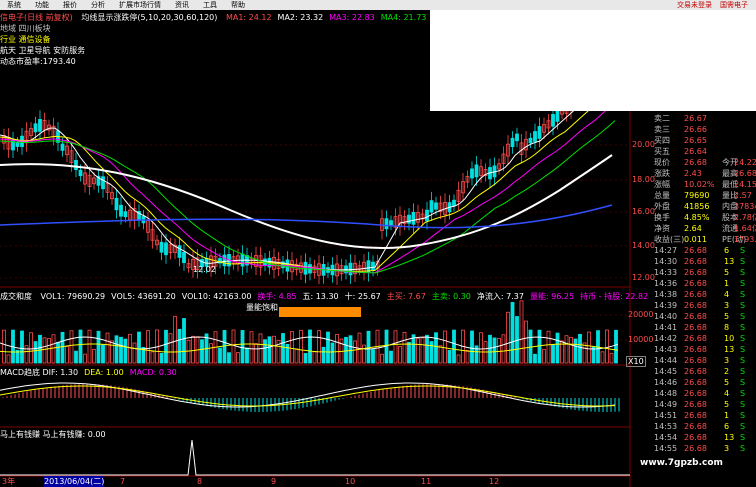  What do you see at coordinates (666, 360) in the screenshot?
I see `tick-time: 14:44` at bounding box center [666, 360].